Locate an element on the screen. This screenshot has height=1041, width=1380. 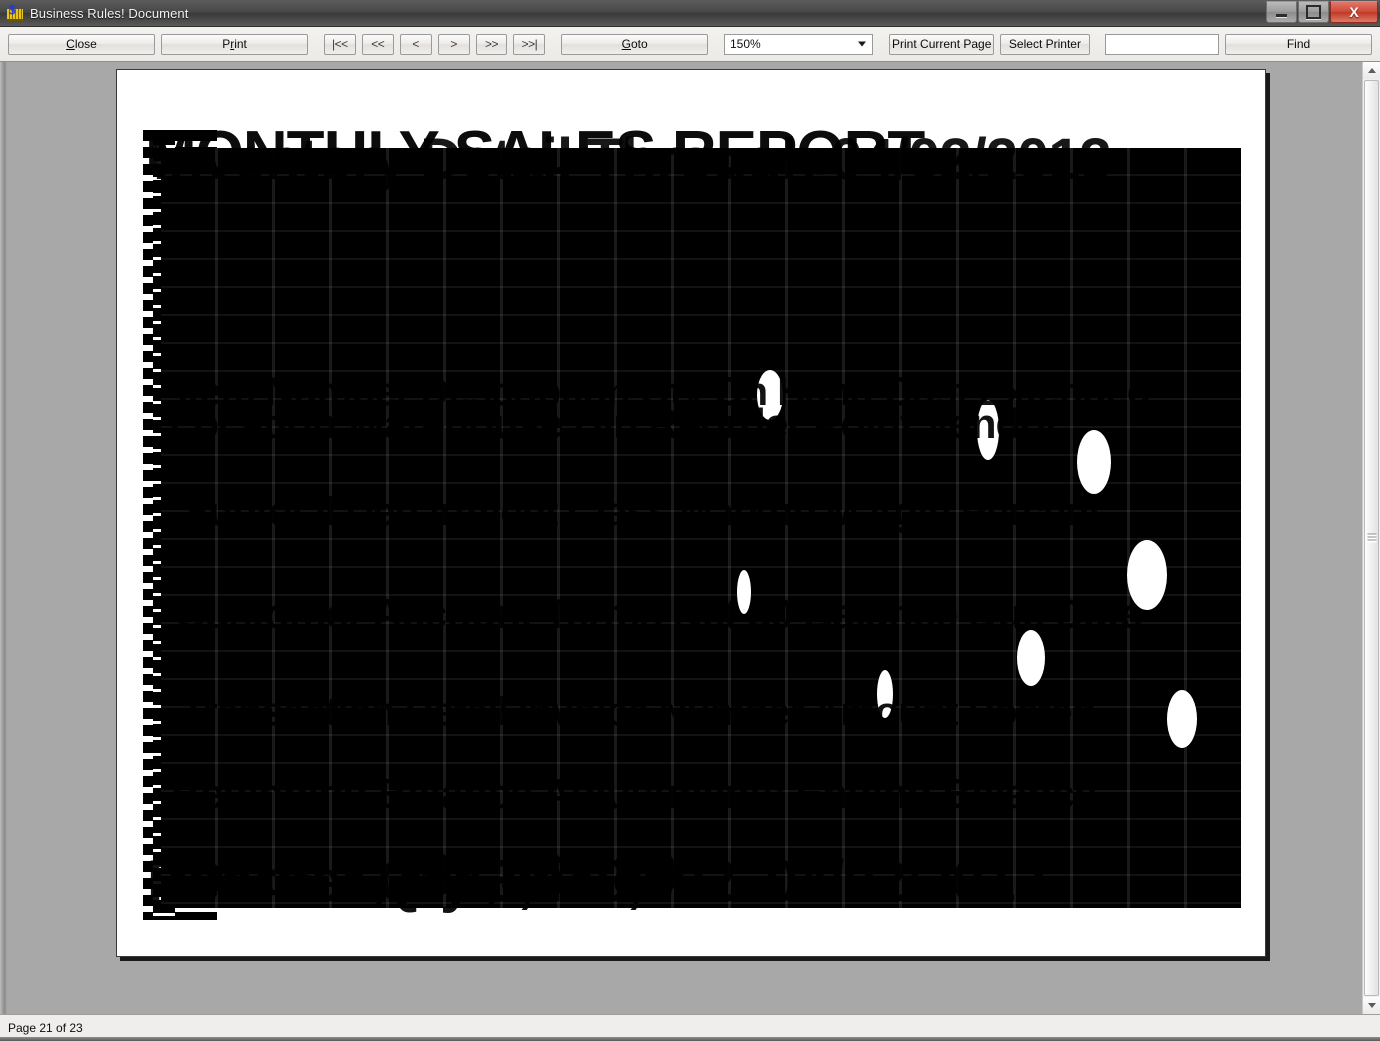
maximize-restore-button is located at coordinates (1313, 12).